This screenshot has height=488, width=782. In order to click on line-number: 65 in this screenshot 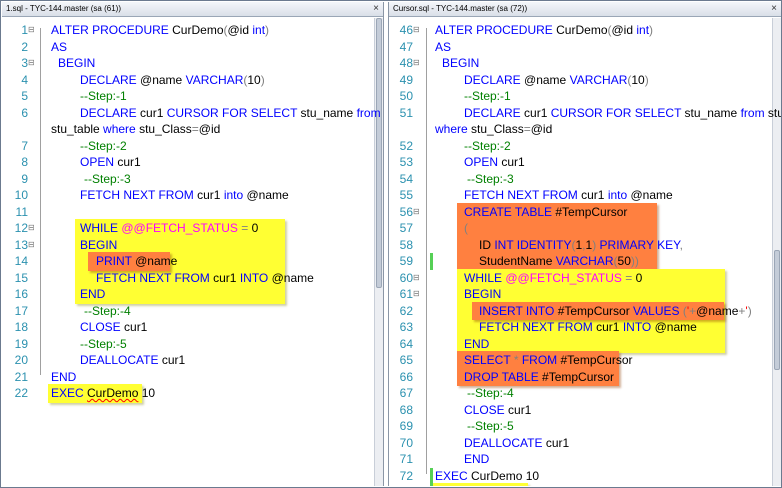, I will do `click(406, 360)`.